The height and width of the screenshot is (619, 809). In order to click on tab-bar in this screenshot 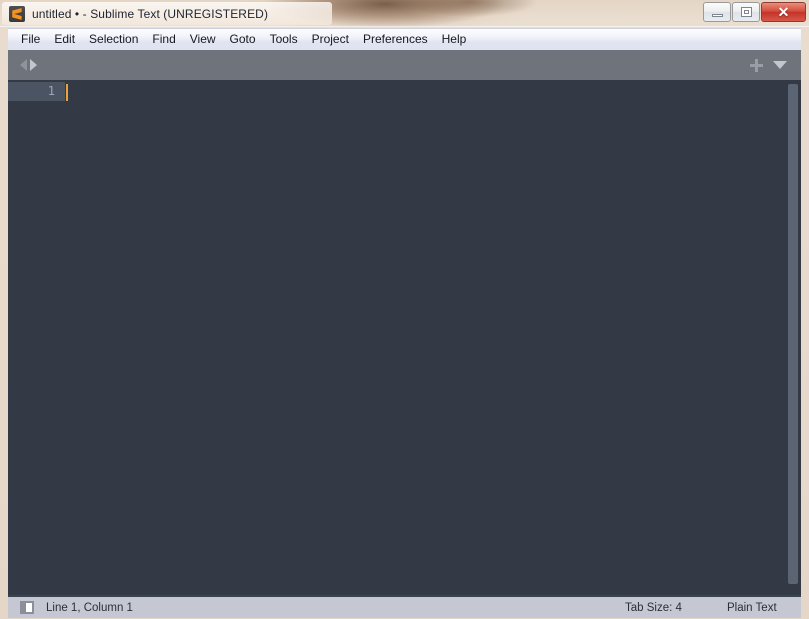, I will do `click(404, 65)`.